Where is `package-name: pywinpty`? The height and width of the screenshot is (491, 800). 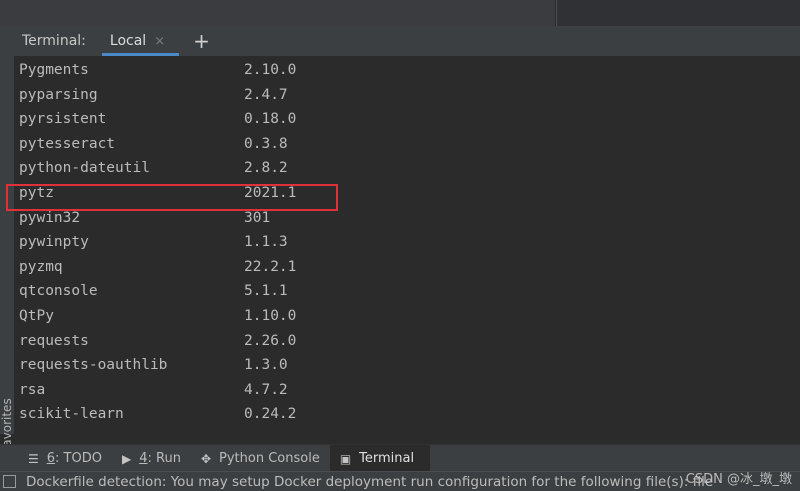
package-name: pywinpty is located at coordinates (54, 242).